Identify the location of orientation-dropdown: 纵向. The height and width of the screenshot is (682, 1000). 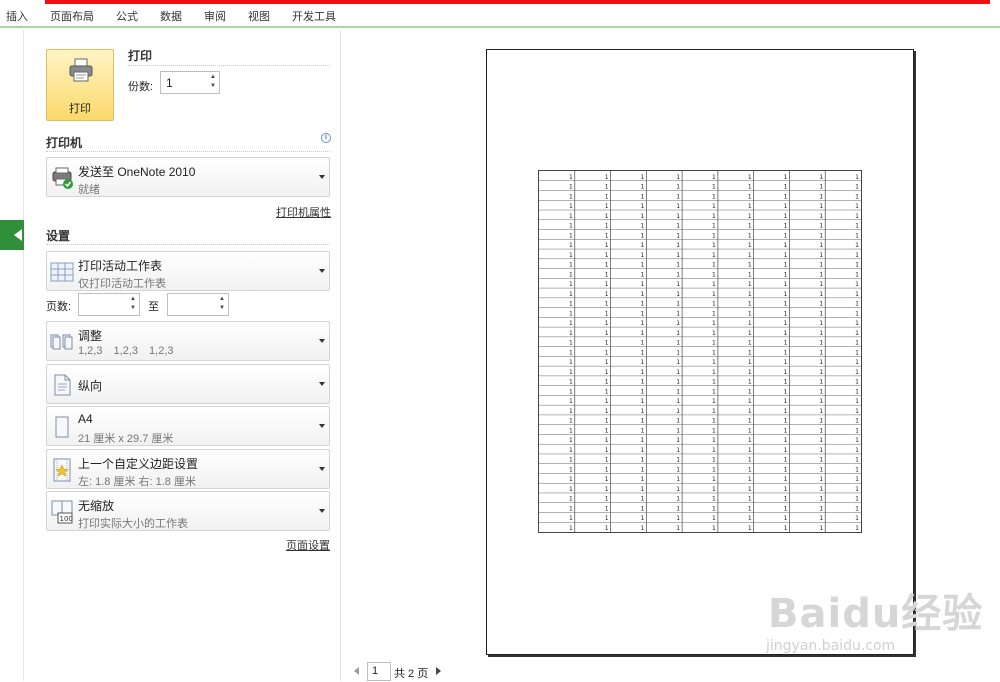
(188, 384).